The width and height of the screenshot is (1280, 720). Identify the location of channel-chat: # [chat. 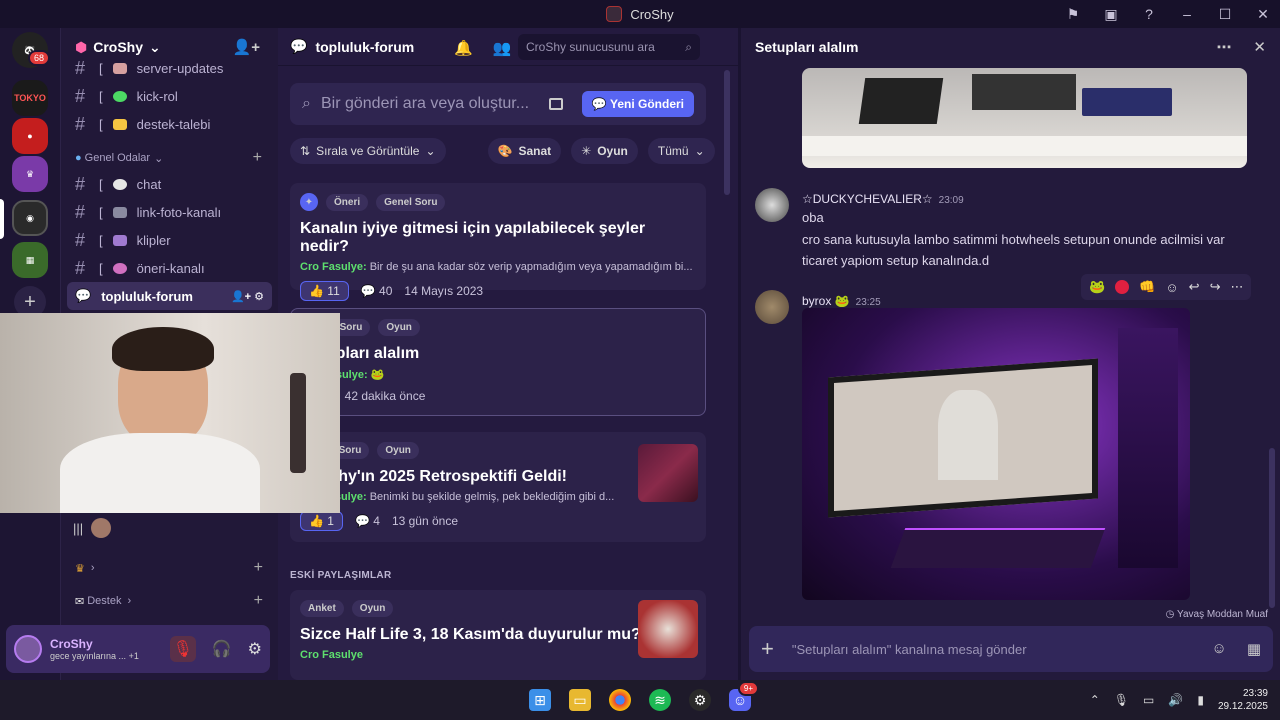
(169, 184).